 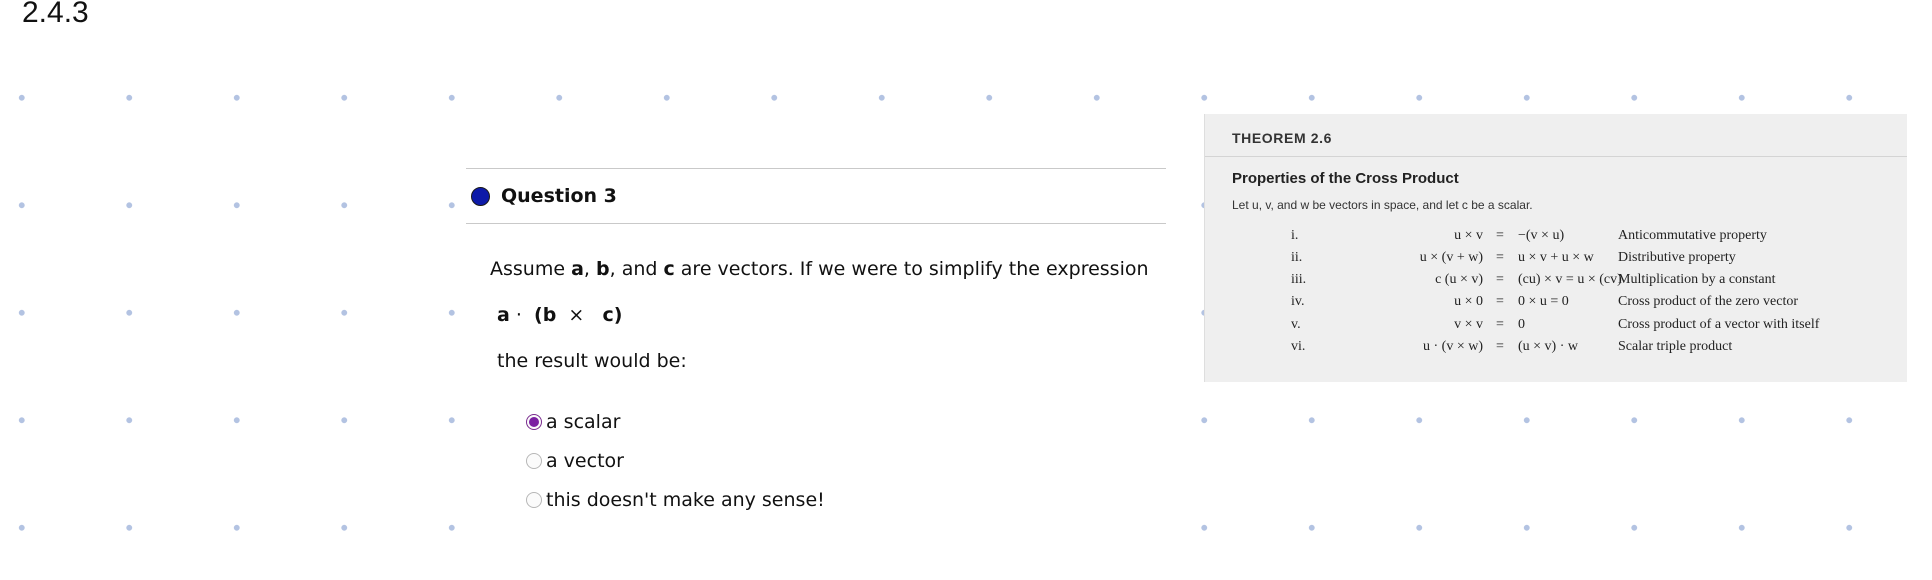 What do you see at coordinates (1543, 301) in the screenshot?
I see `row-rhs: 0 × u = 0` at bounding box center [1543, 301].